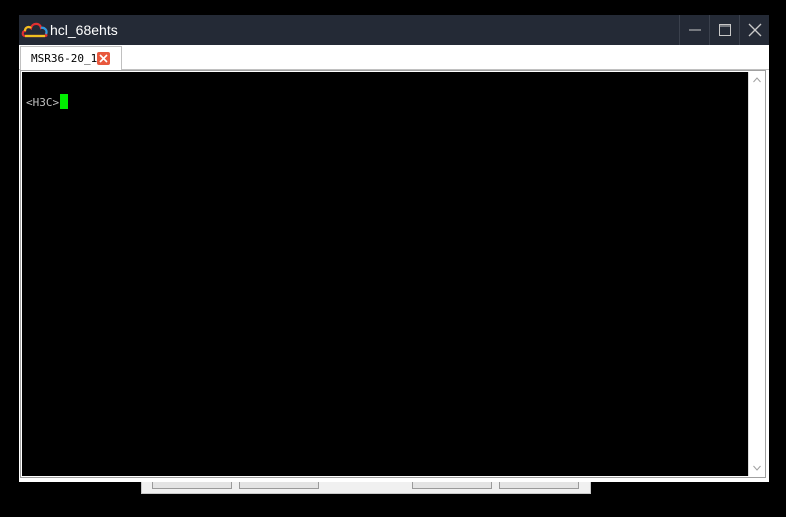 The height and width of the screenshot is (517, 786). What do you see at coordinates (394, 30) in the screenshot?
I see `title-bar: hcl_68ehts` at bounding box center [394, 30].